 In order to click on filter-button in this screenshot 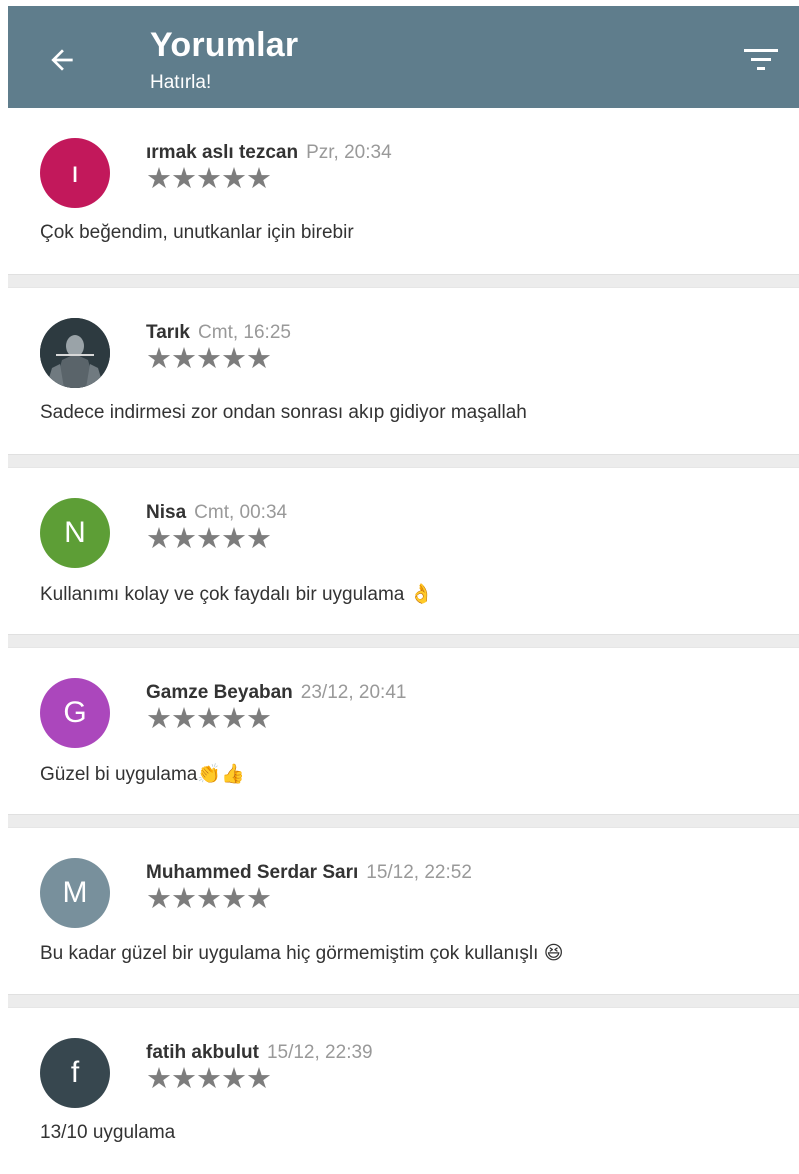, I will do `click(761, 60)`.